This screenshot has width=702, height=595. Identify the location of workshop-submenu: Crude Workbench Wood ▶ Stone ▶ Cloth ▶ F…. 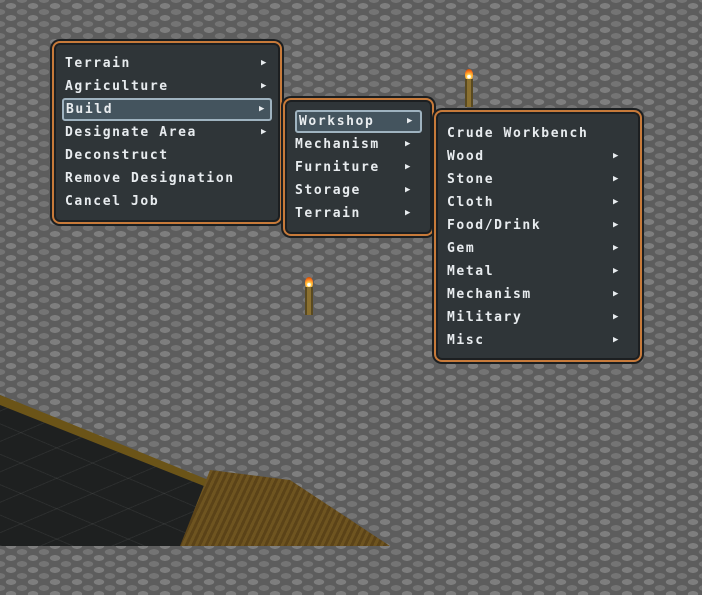
(538, 236).